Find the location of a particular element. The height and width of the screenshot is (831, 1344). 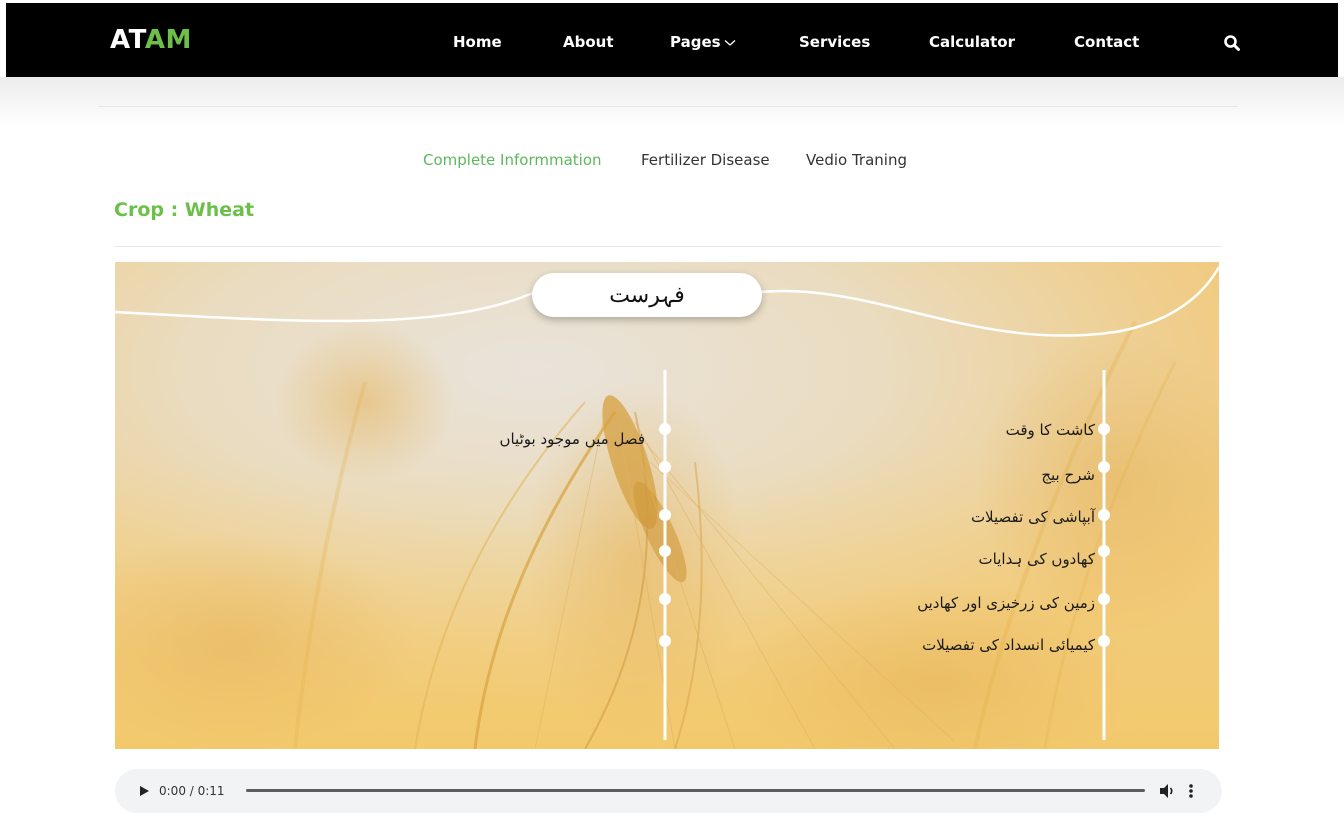

toc-item-seed-rate: شرح بیج is located at coordinates (965, 475).